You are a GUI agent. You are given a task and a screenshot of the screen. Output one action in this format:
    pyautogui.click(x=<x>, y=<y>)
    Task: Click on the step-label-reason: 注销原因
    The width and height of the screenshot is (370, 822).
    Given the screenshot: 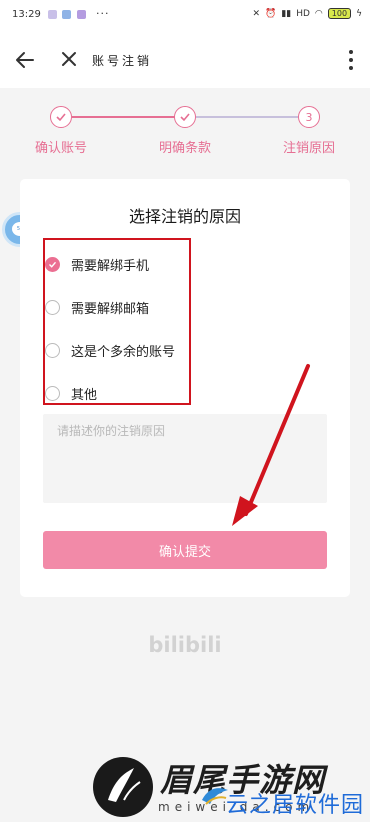 What is the action you would take?
    pyautogui.click(x=308, y=148)
    